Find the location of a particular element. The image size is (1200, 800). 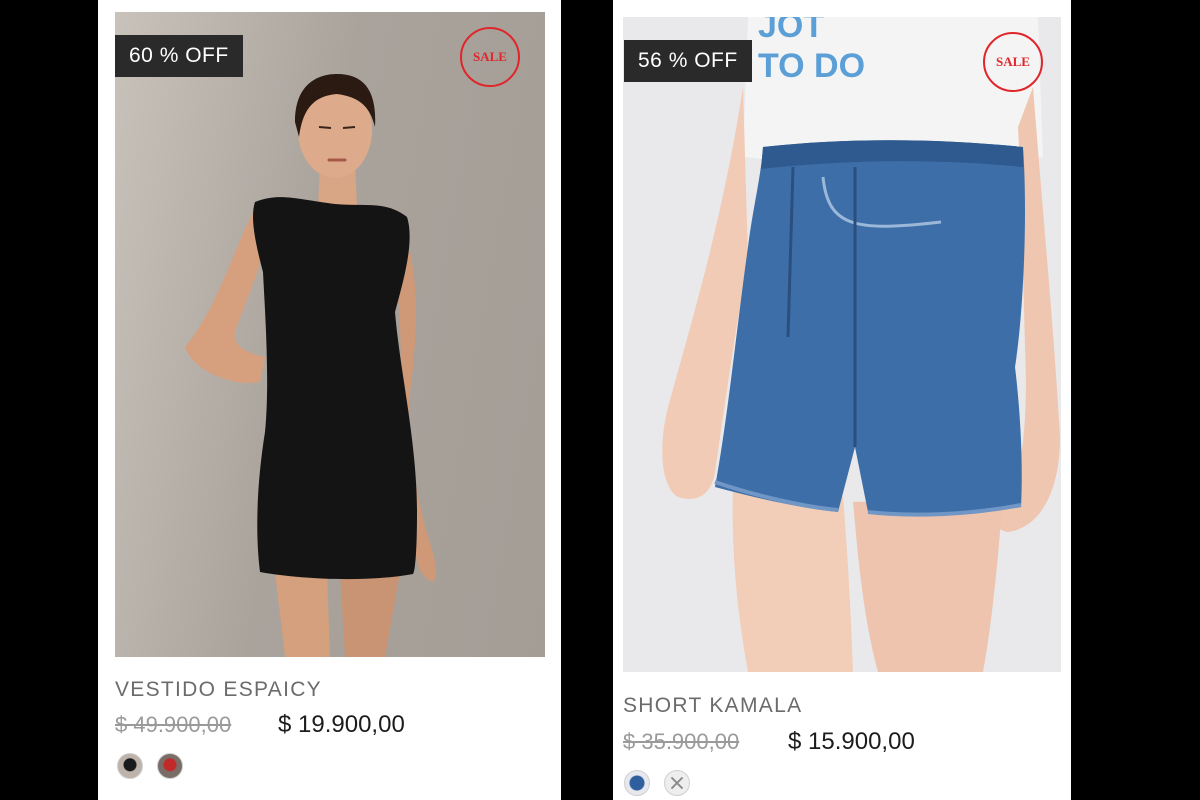

unavailable-swatch-icon is located at coordinates (677, 783).